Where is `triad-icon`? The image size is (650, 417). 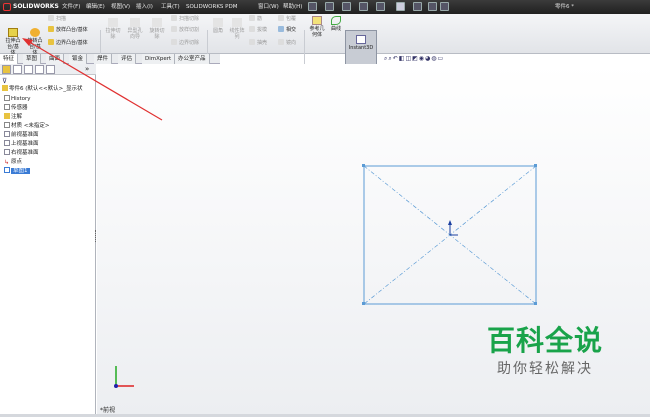
triad-icon is located at coordinates (124, 377).